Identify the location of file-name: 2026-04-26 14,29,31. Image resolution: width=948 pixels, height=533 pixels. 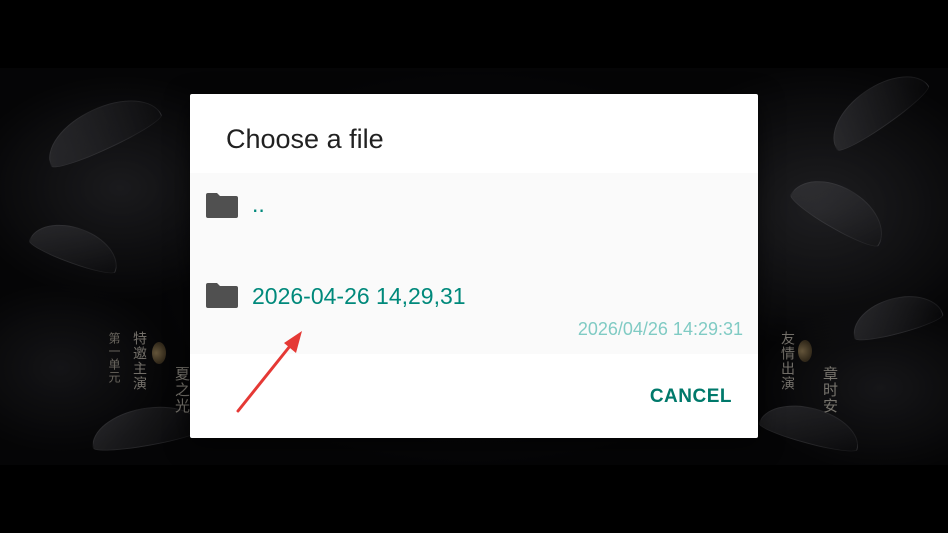
(359, 296).